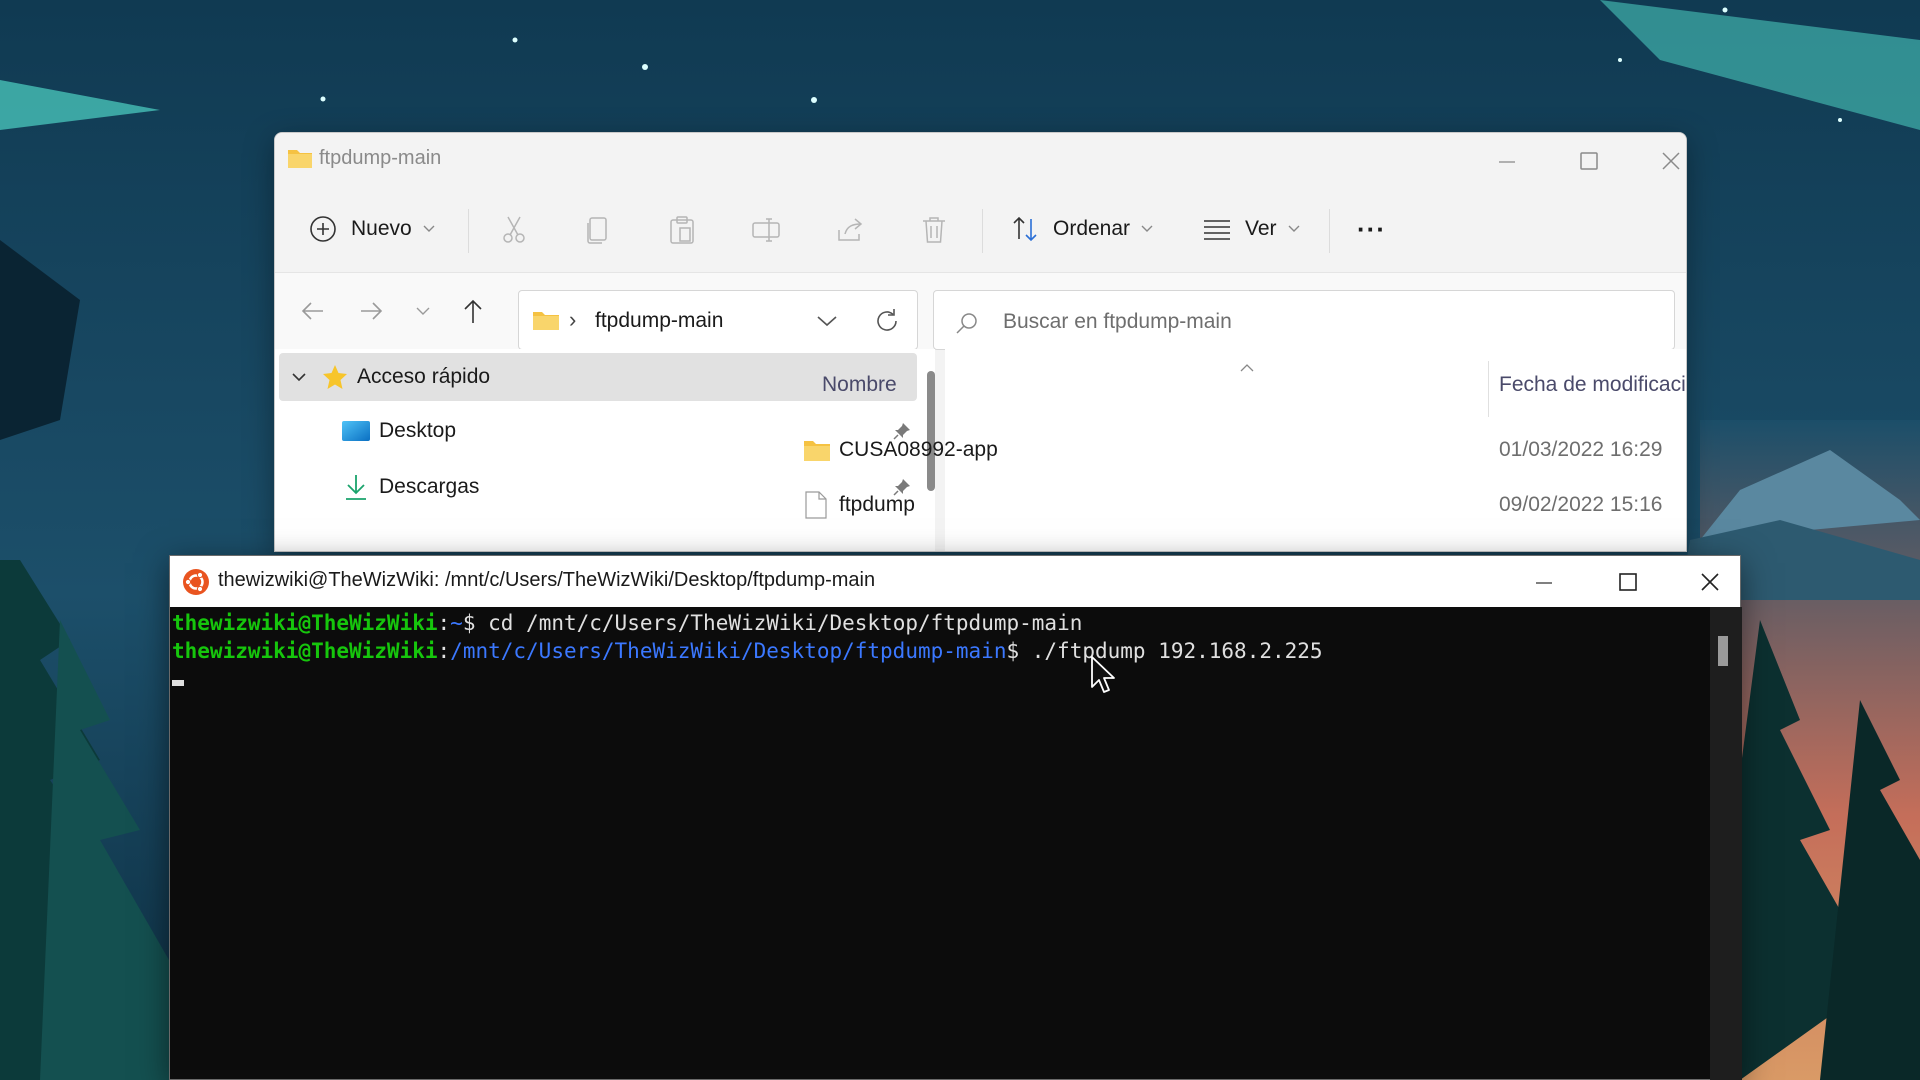 Image resolution: width=1920 pixels, height=1080 pixels. Describe the element at coordinates (659, 321) in the screenshot. I see `breadcrumb-current: ftpdump-main` at that location.